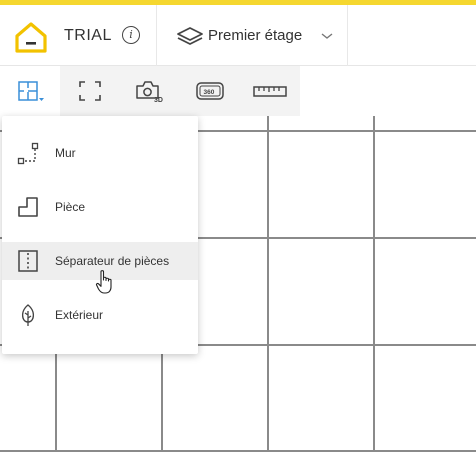 The width and height of the screenshot is (476, 452). I want to click on top-bar: TRIAL i Premier étage, so click(238, 35).